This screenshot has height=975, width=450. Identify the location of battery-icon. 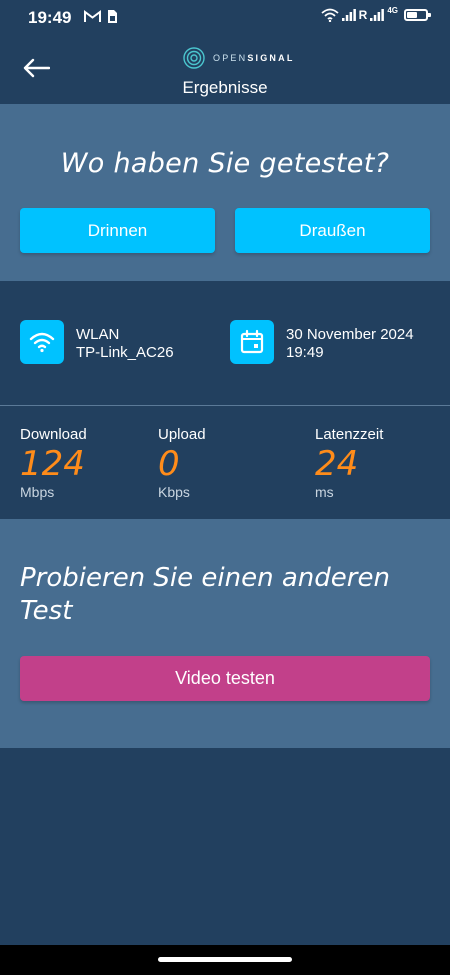
(417, 15).